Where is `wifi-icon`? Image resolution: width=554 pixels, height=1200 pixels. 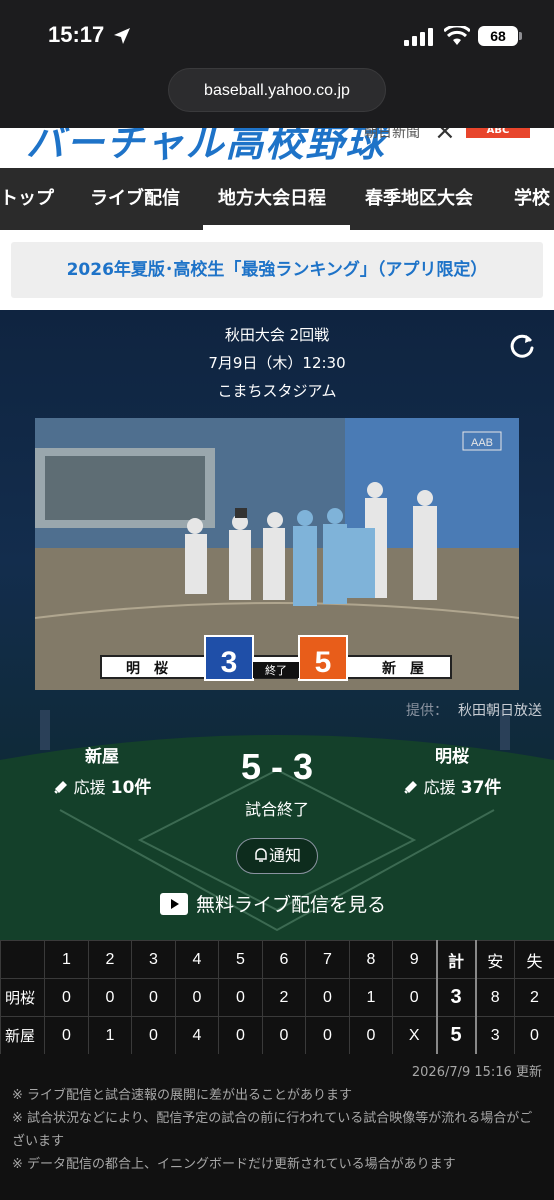
wifi-icon is located at coordinates (457, 35).